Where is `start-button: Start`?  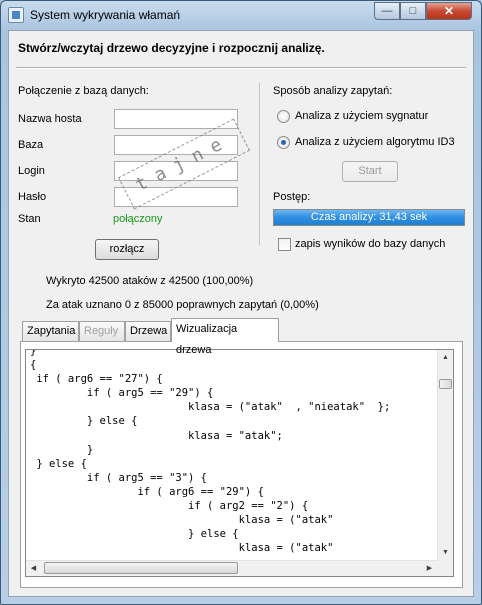 start-button: Start is located at coordinates (370, 171).